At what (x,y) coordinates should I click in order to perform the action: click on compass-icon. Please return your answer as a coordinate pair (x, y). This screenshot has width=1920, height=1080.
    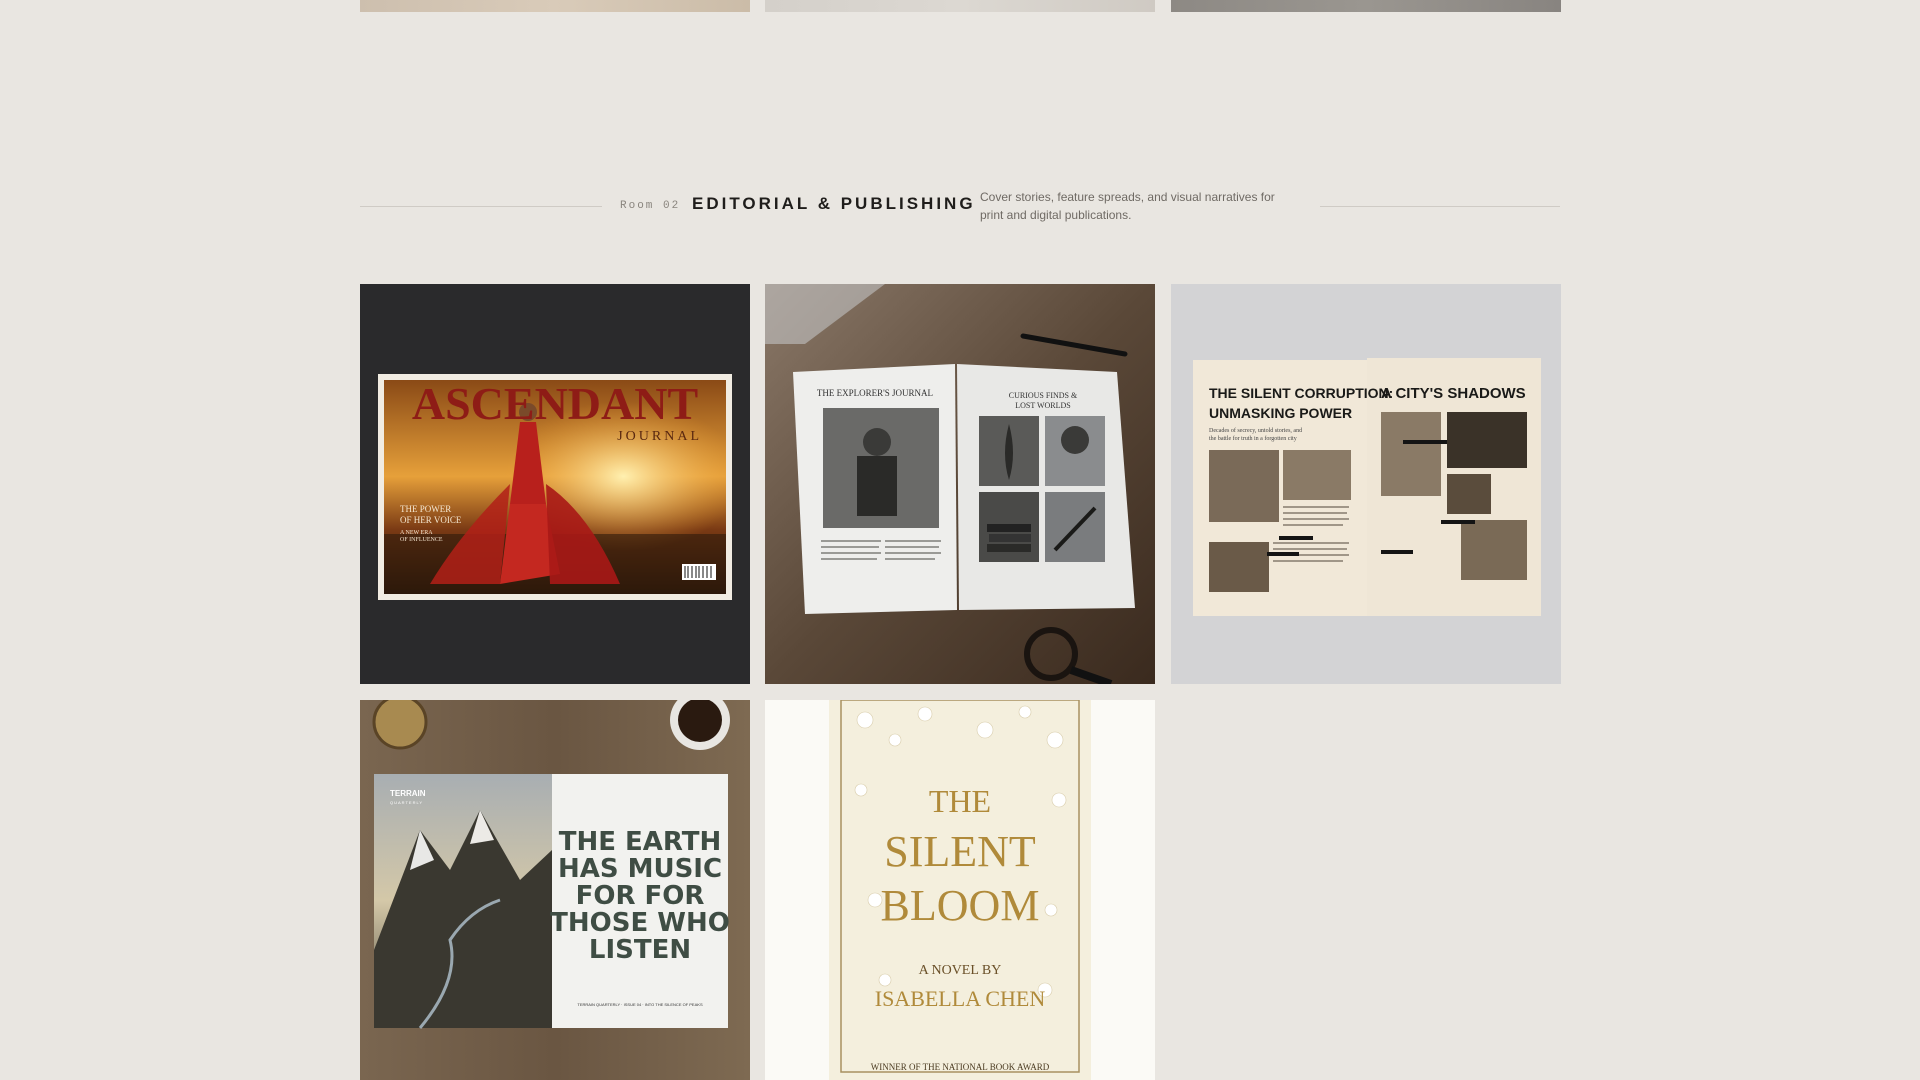
    Looking at the image, I should click on (400, 725).